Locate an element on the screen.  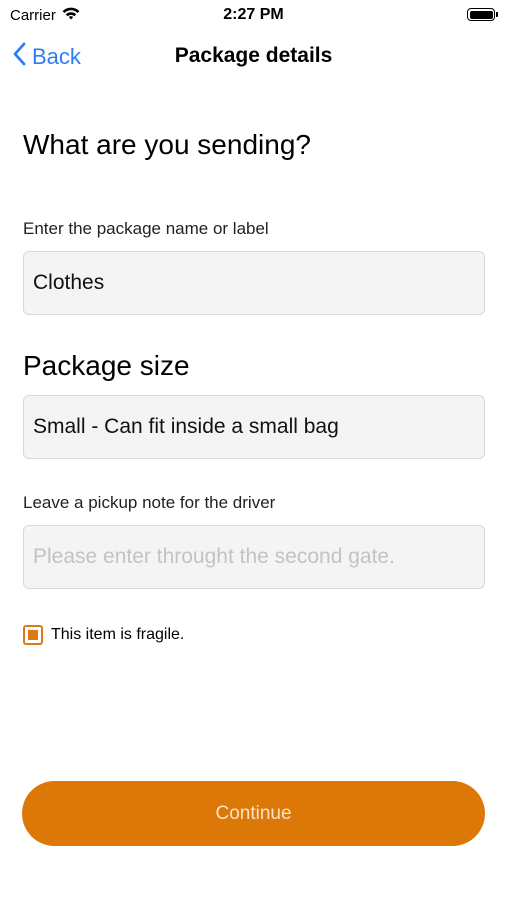
package-name-label: Enter the package name or label is located at coordinates (146, 228).